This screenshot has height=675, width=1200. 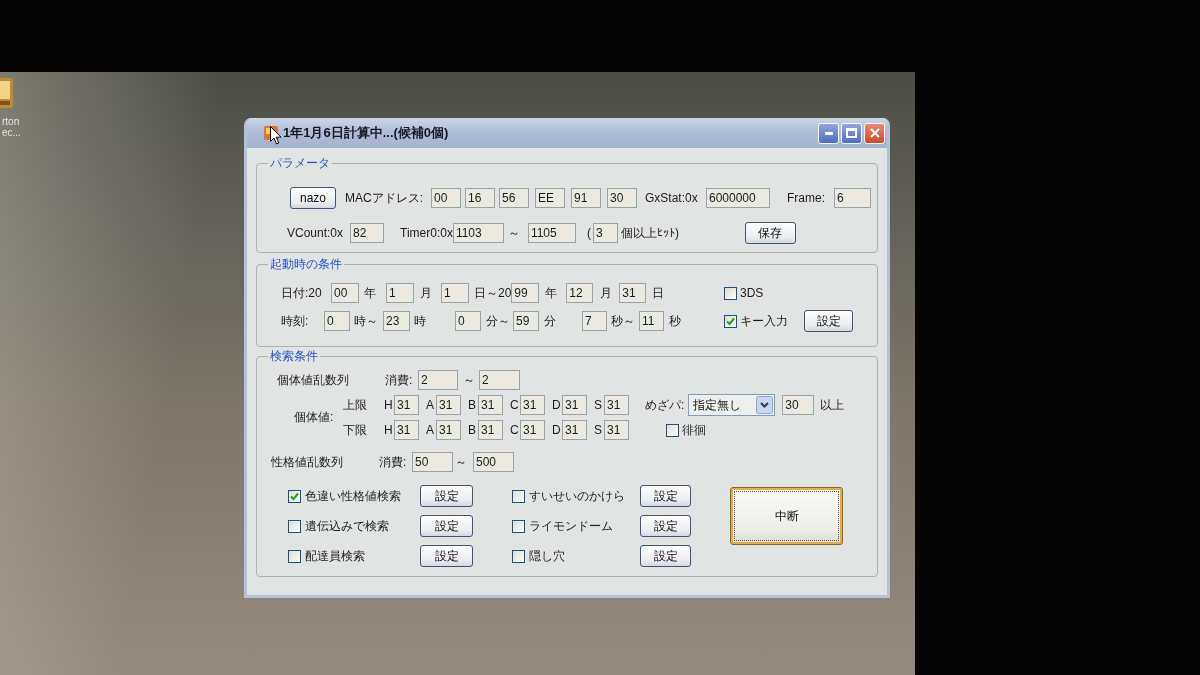 What do you see at coordinates (594, 321) in the screenshot?
I see `text-field: 7` at bounding box center [594, 321].